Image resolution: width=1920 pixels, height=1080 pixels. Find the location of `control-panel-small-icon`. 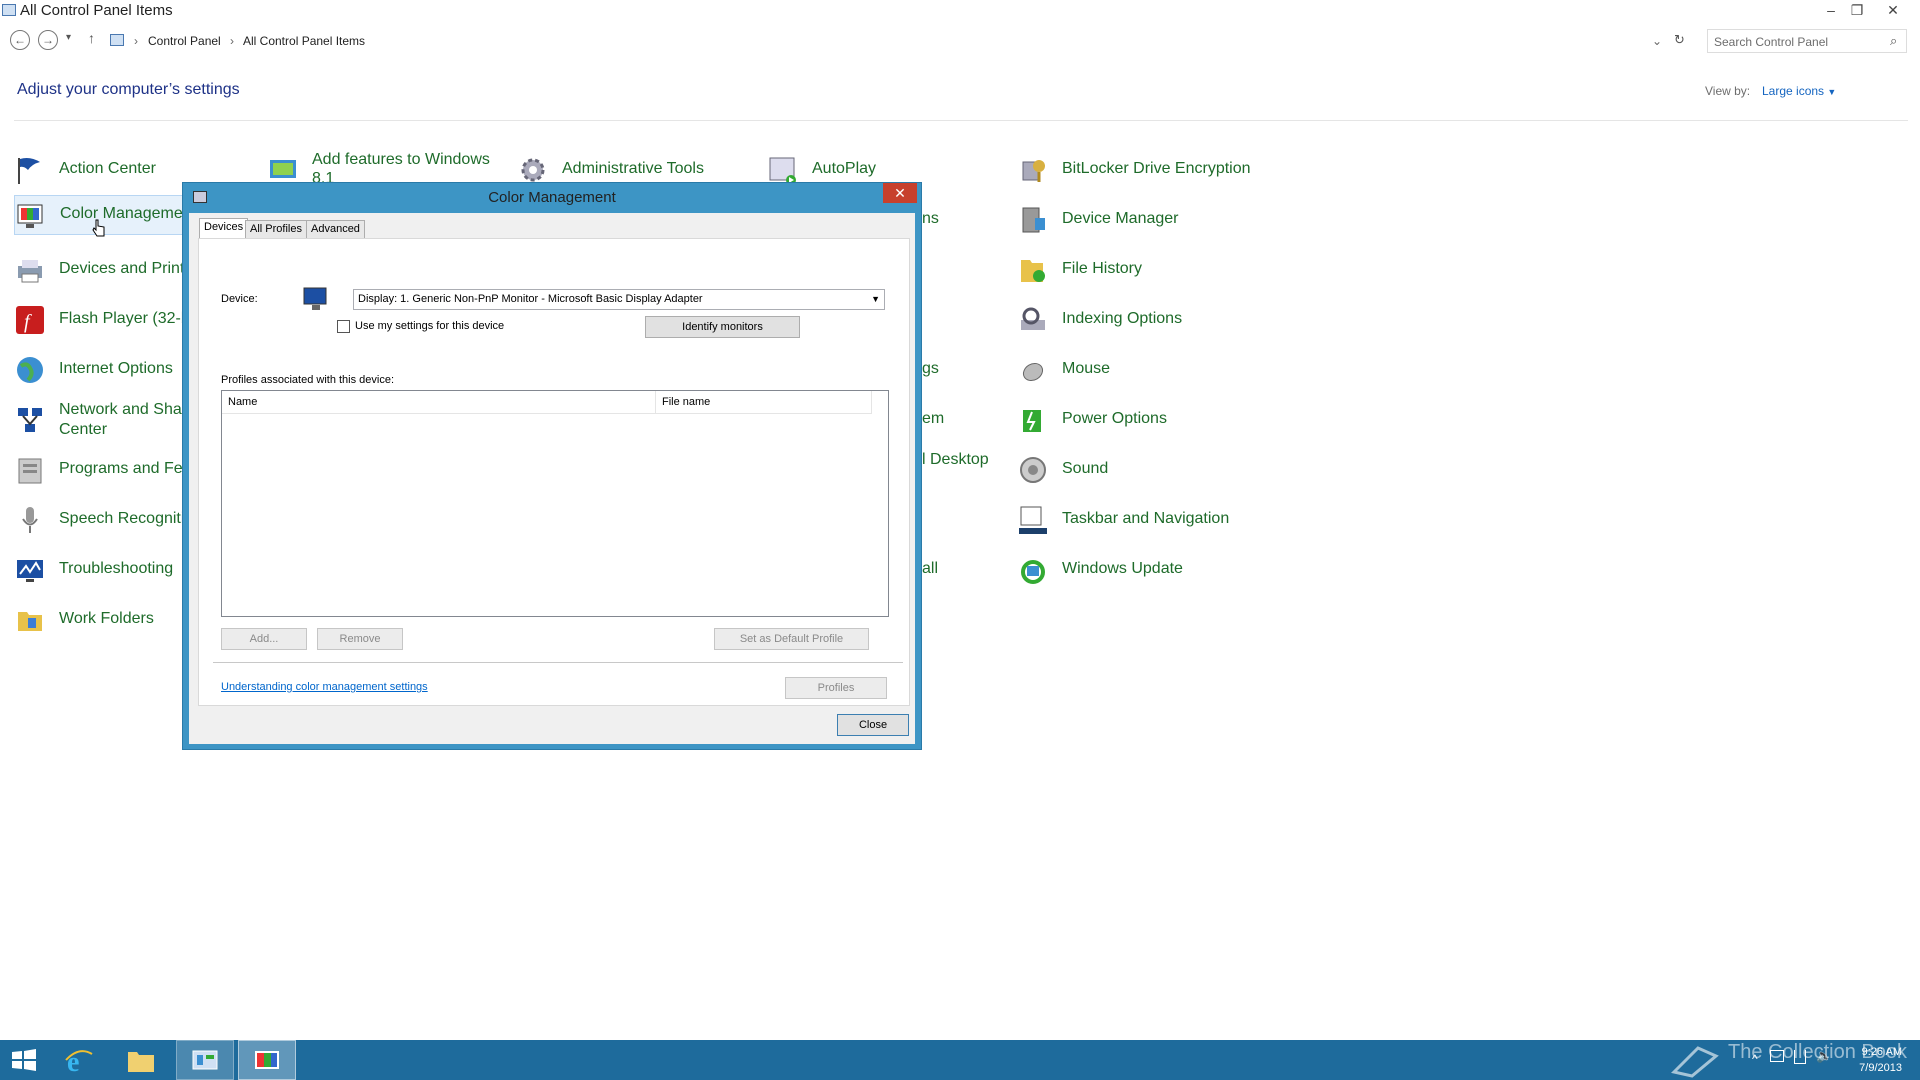

control-panel-small-icon is located at coordinates (117, 40).